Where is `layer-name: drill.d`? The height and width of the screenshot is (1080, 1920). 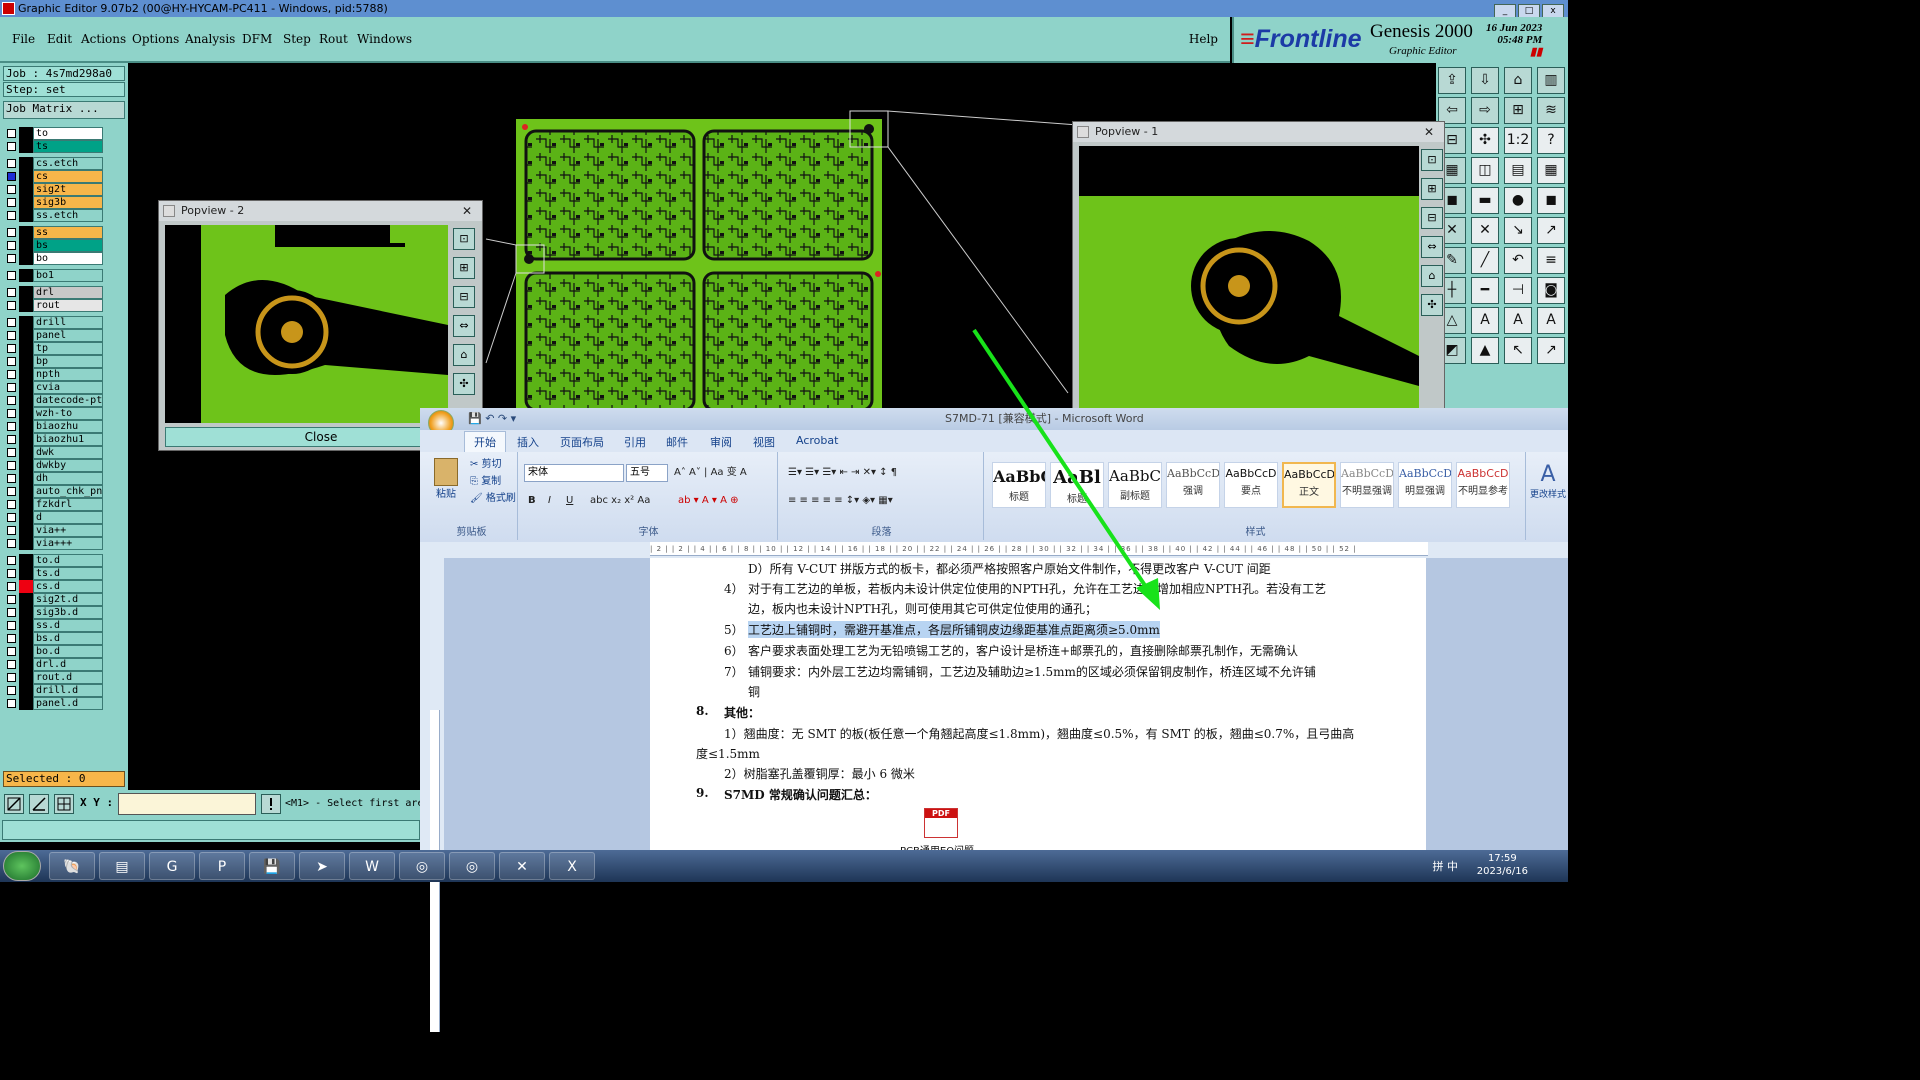 layer-name: drill.d is located at coordinates (68, 690).